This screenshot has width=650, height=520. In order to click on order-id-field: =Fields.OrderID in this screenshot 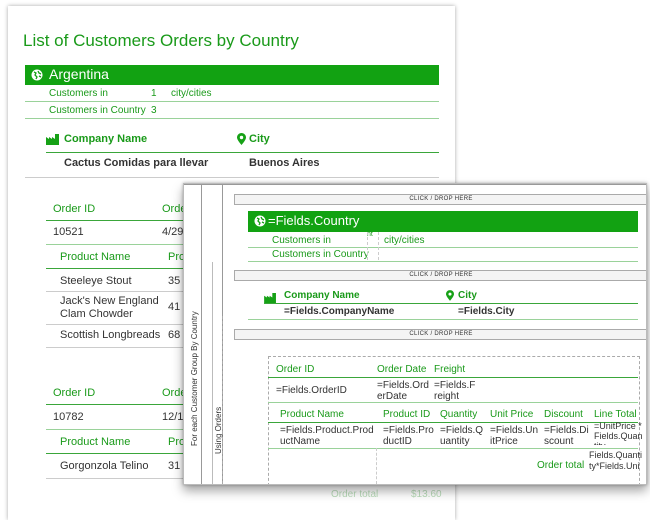, I will do `click(311, 390)`.